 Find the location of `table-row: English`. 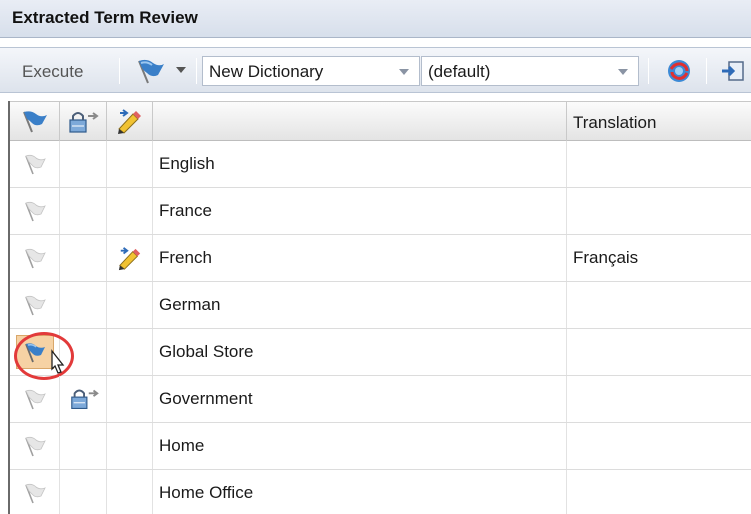

table-row: English is located at coordinates (380, 164).